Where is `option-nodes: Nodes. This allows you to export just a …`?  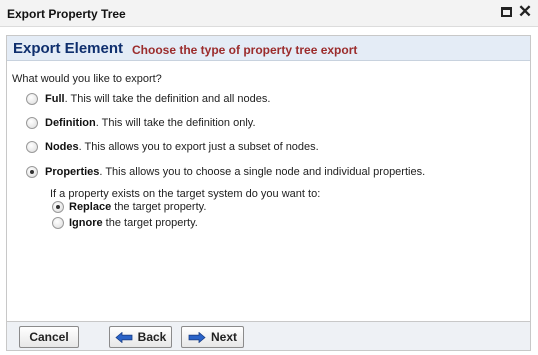 option-nodes: Nodes. This allows you to export just a … is located at coordinates (172, 147).